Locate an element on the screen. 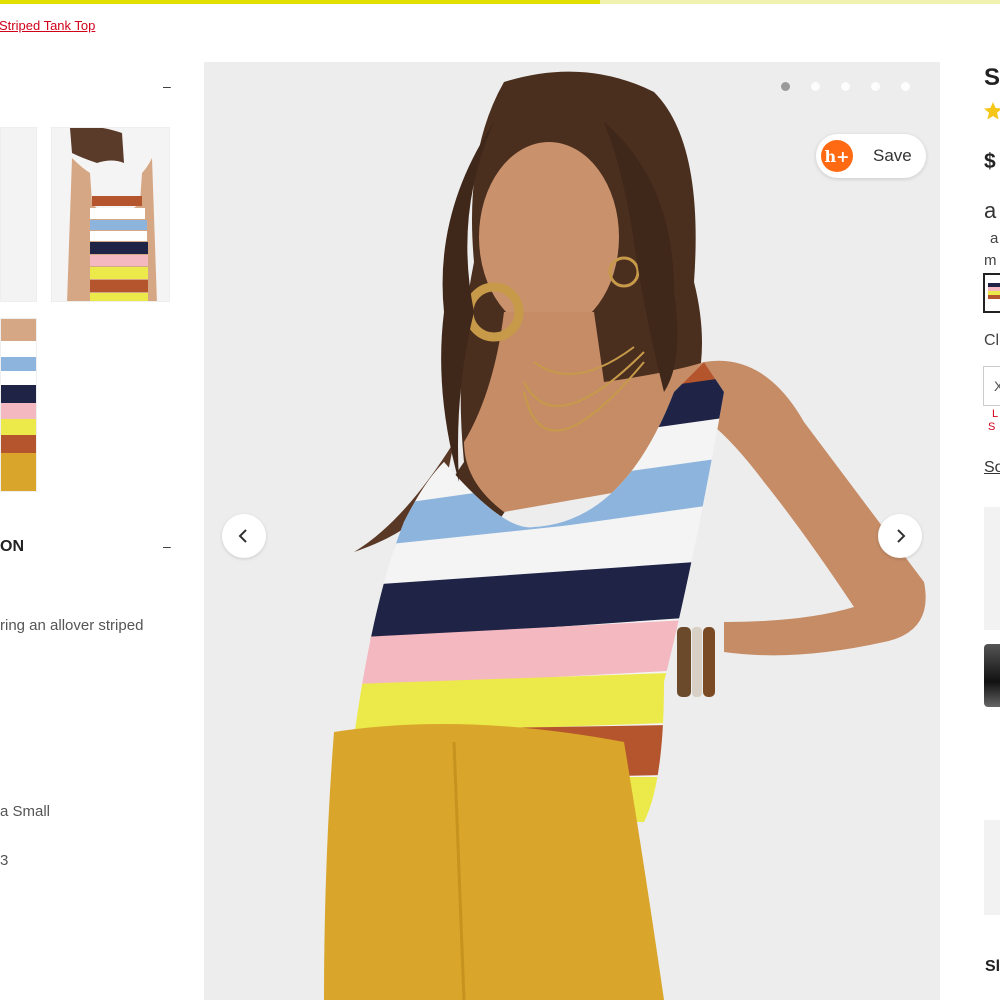 This screenshot has width=1000, height=1000. installment-text-1: a is located at coordinates (994, 238).